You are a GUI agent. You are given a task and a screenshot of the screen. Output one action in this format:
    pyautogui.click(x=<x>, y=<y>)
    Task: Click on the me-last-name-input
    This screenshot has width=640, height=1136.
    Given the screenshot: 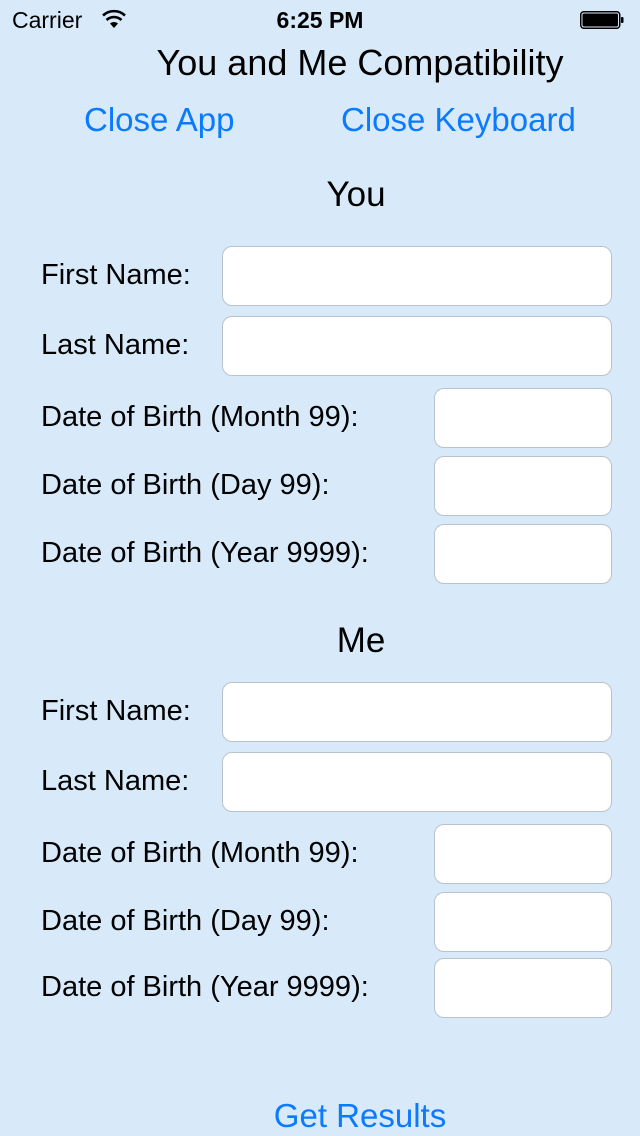 What is the action you would take?
    pyautogui.click(x=417, y=782)
    